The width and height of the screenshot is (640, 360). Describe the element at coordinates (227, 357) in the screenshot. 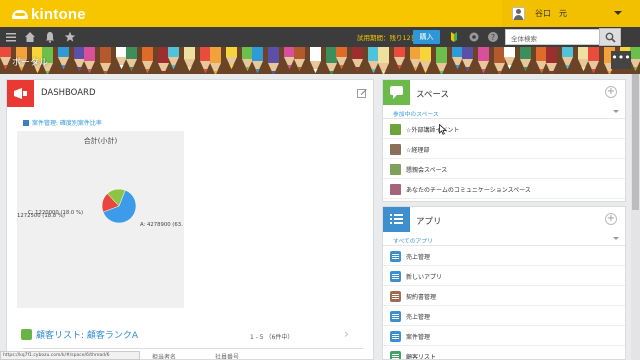

I see `table-column-header: 社員番号` at that location.